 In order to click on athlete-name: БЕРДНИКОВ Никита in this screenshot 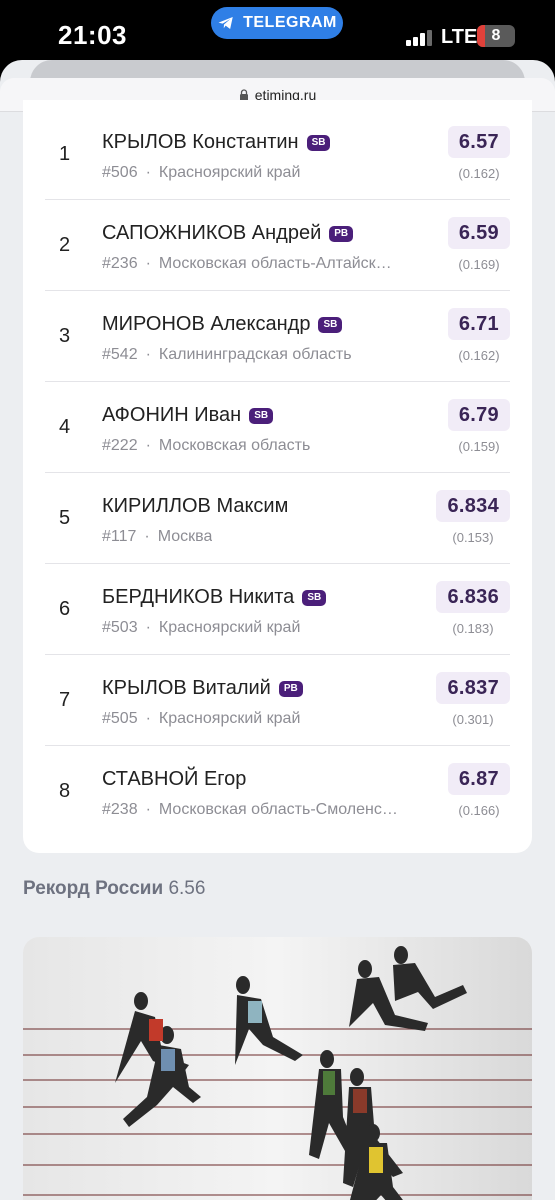, I will do `click(198, 597)`.